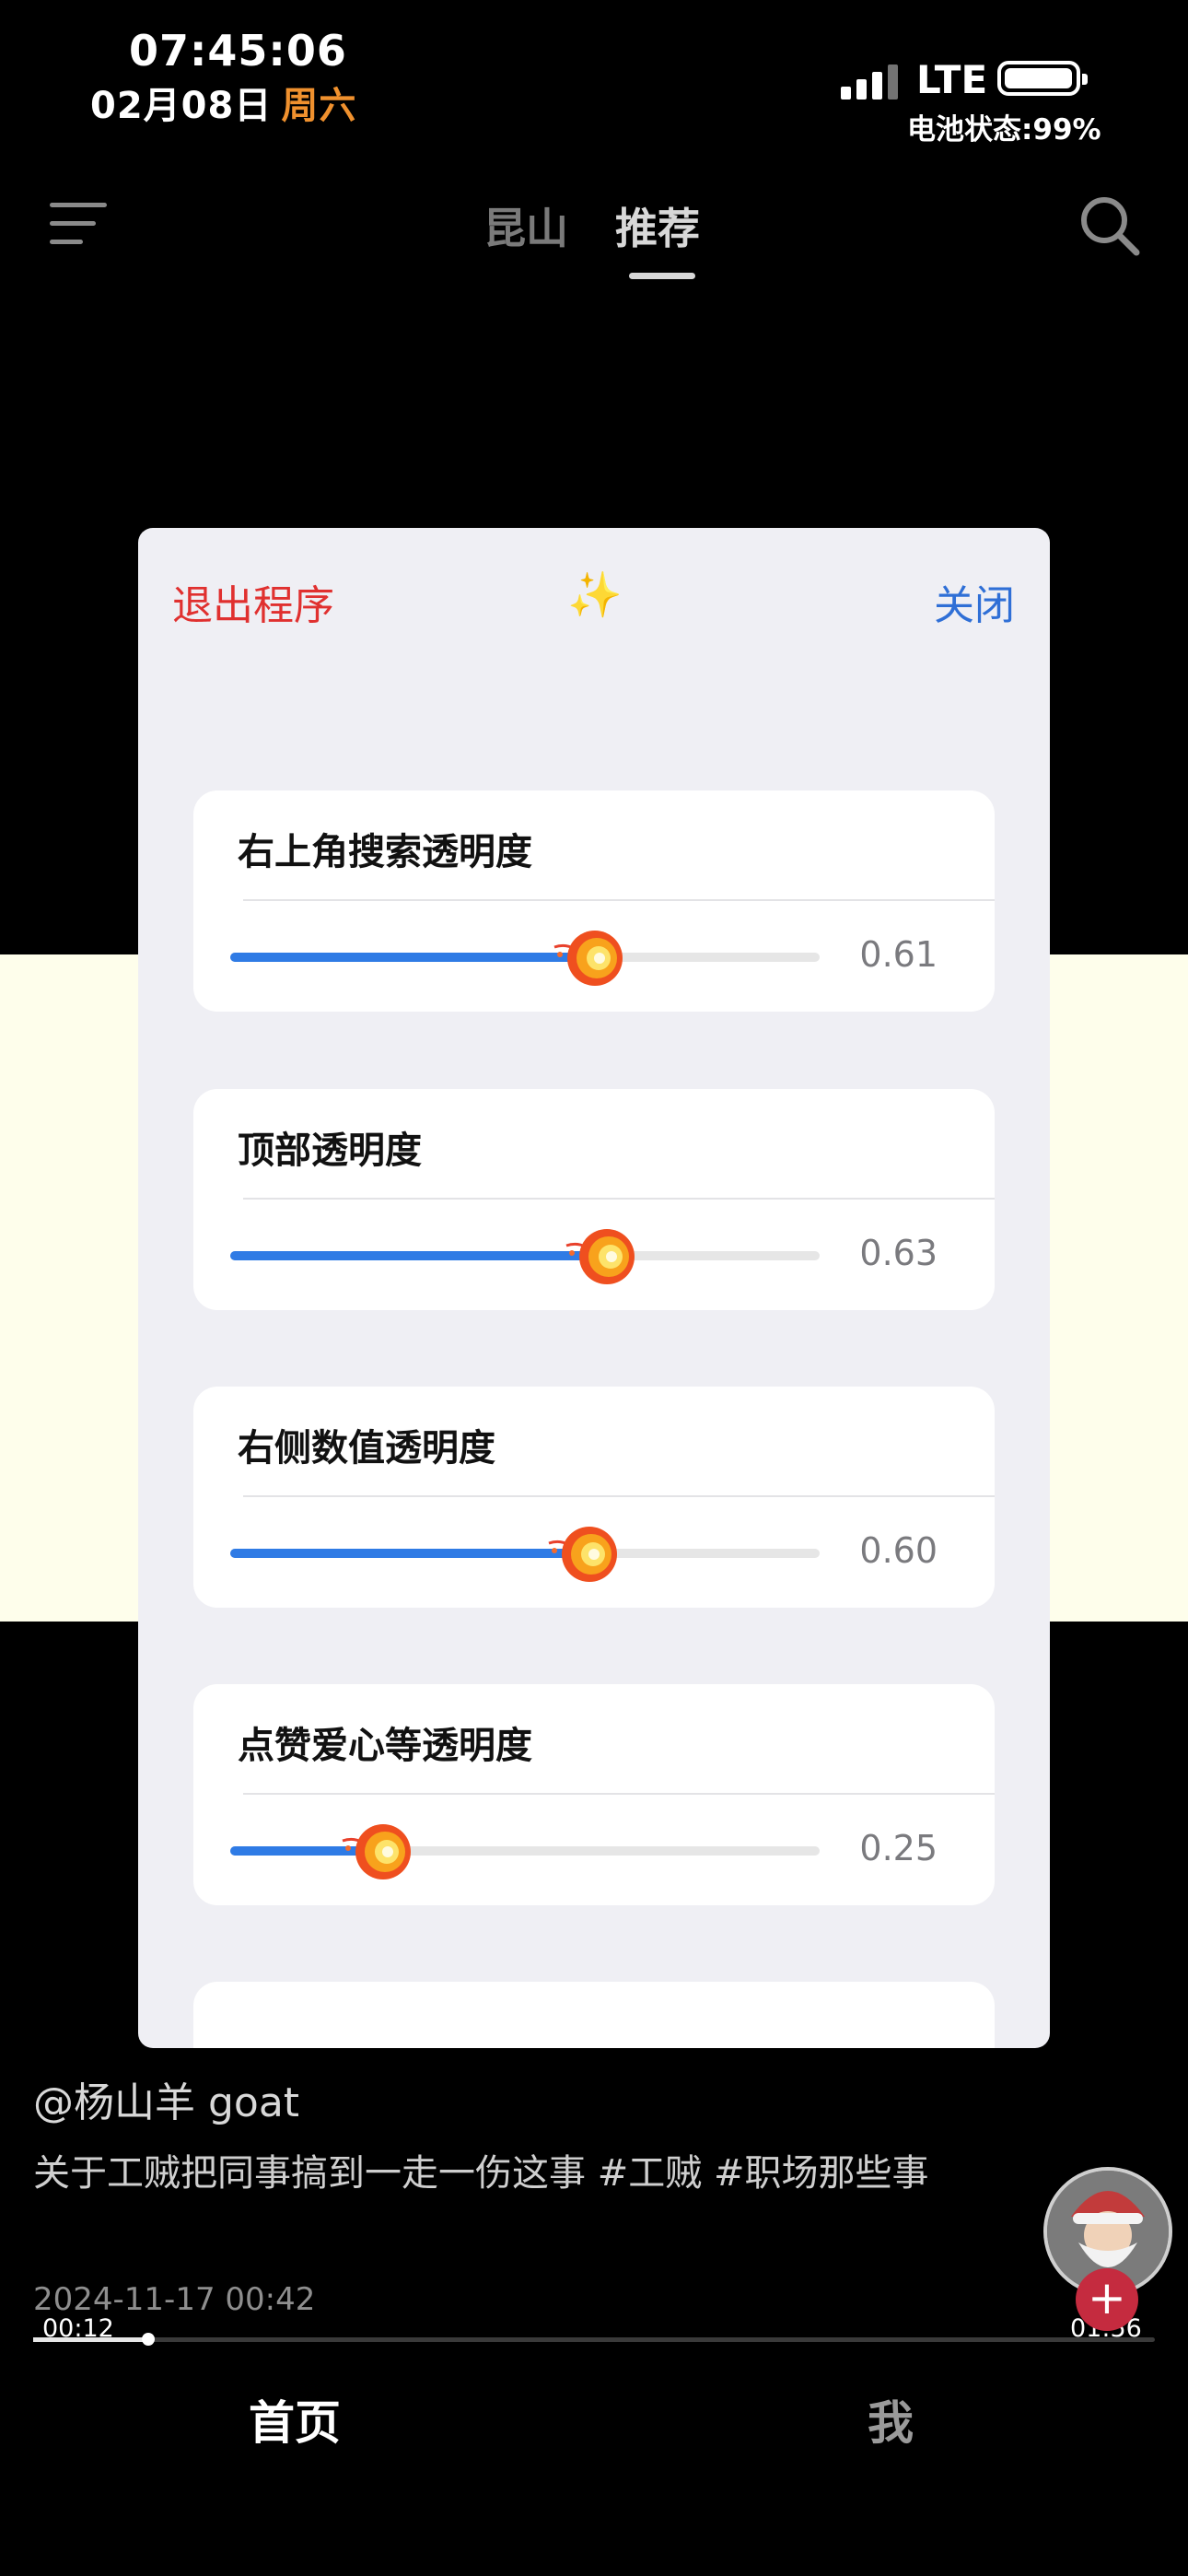 Image resolution: width=1188 pixels, height=2576 pixels. What do you see at coordinates (238, 51) in the screenshot?
I see `status-time: 07:45:06` at bounding box center [238, 51].